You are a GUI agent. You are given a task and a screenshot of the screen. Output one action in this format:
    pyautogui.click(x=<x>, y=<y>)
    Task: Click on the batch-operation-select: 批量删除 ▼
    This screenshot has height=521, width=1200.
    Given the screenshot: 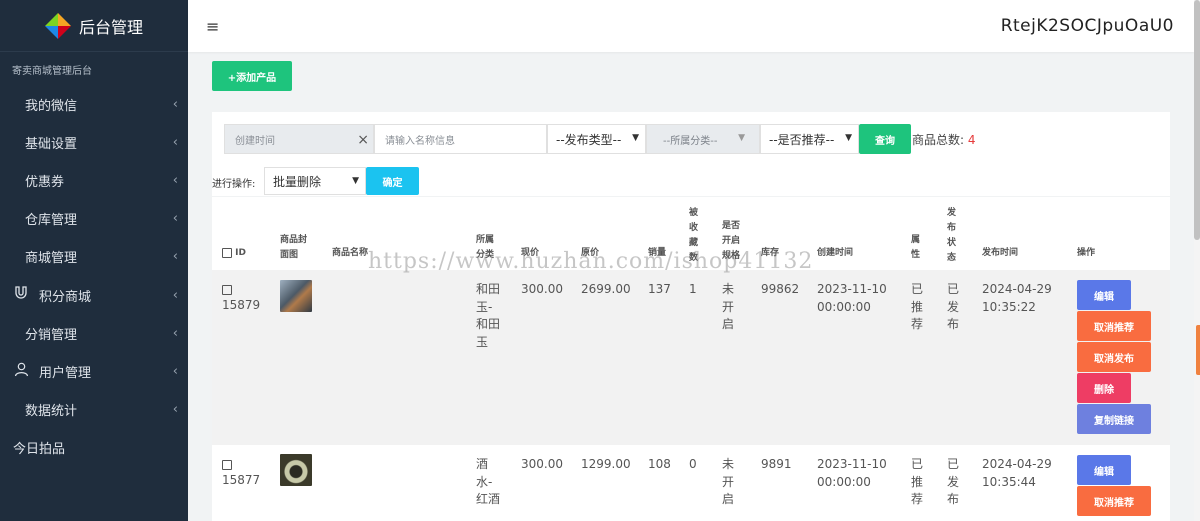 What is the action you would take?
    pyautogui.click(x=315, y=181)
    